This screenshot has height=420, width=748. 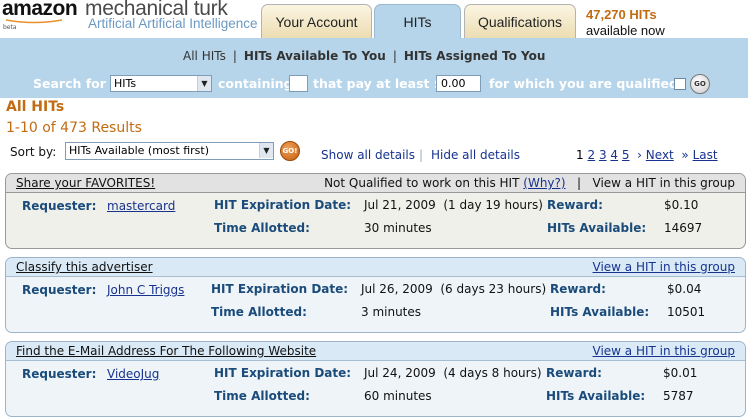 I want to click on pay-label: that pay at least $, so click(x=378, y=83).